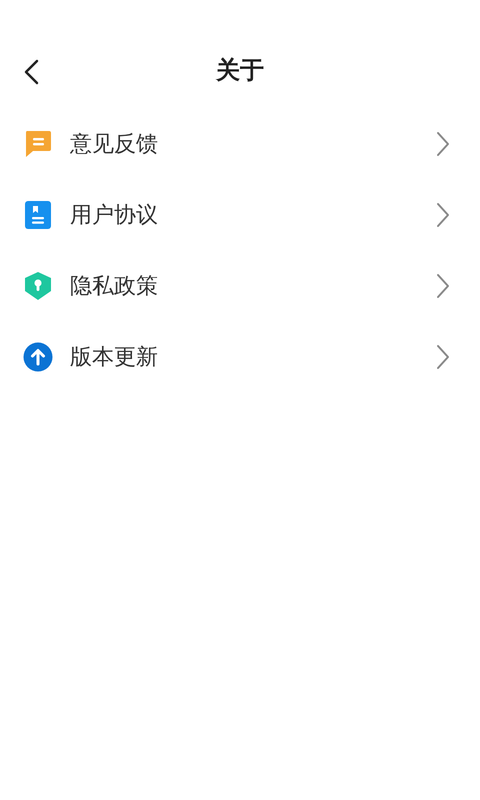  What do you see at coordinates (240, 285) in the screenshot?
I see `menu-item: 隐私政策` at bounding box center [240, 285].